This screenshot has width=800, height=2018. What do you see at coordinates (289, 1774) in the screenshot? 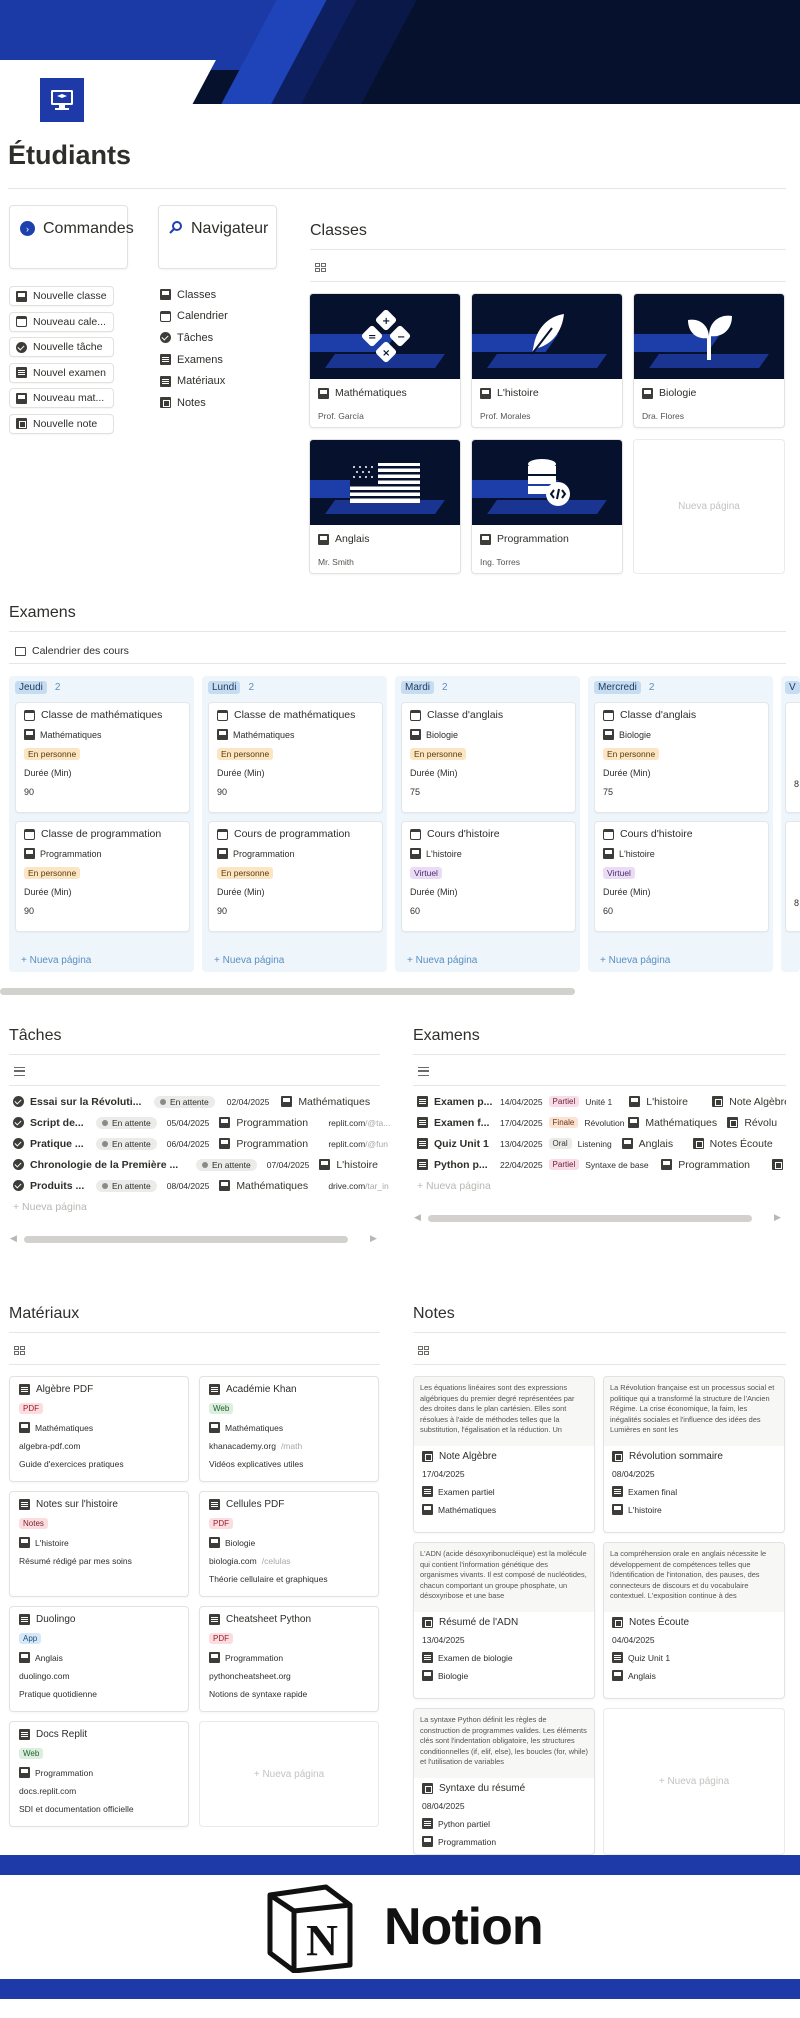
I see `new-material-card: + Nueva página` at bounding box center [289, 1774].